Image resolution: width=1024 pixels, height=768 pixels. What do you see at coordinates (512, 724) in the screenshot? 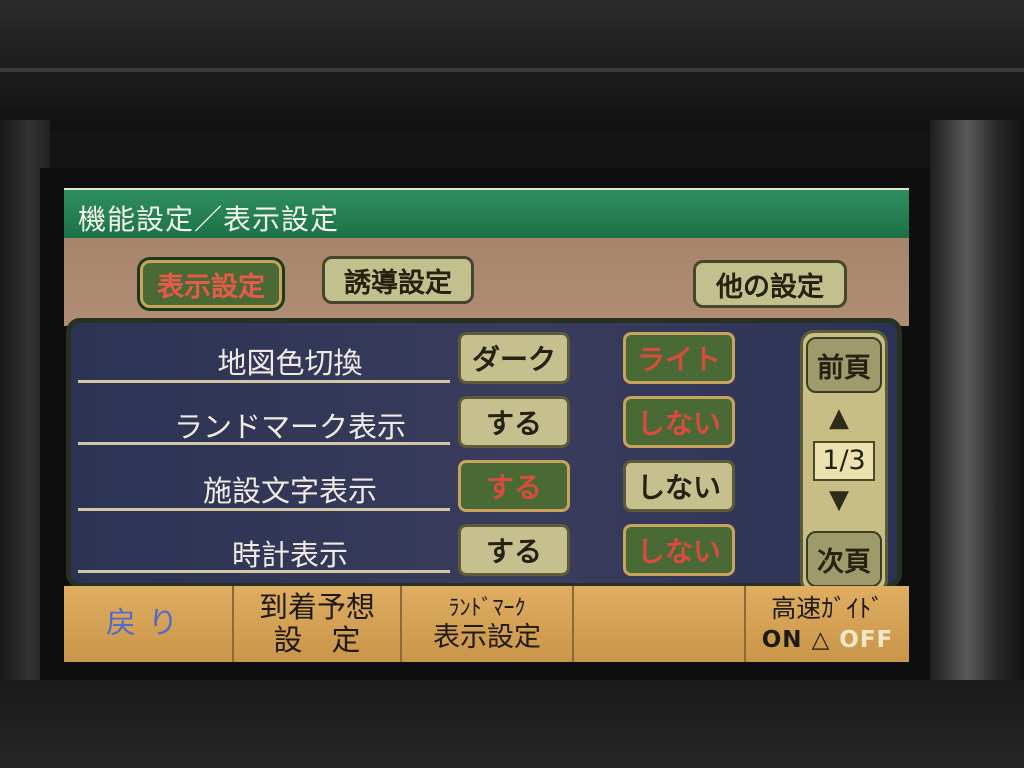
I see `device-bezel-bottom` at bounding box center [512, 724].